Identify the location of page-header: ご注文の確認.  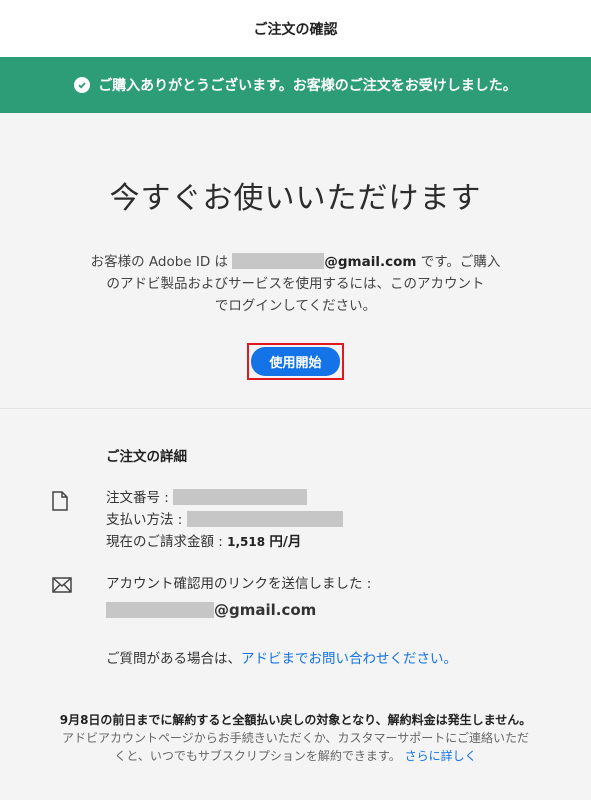
(295, 28).